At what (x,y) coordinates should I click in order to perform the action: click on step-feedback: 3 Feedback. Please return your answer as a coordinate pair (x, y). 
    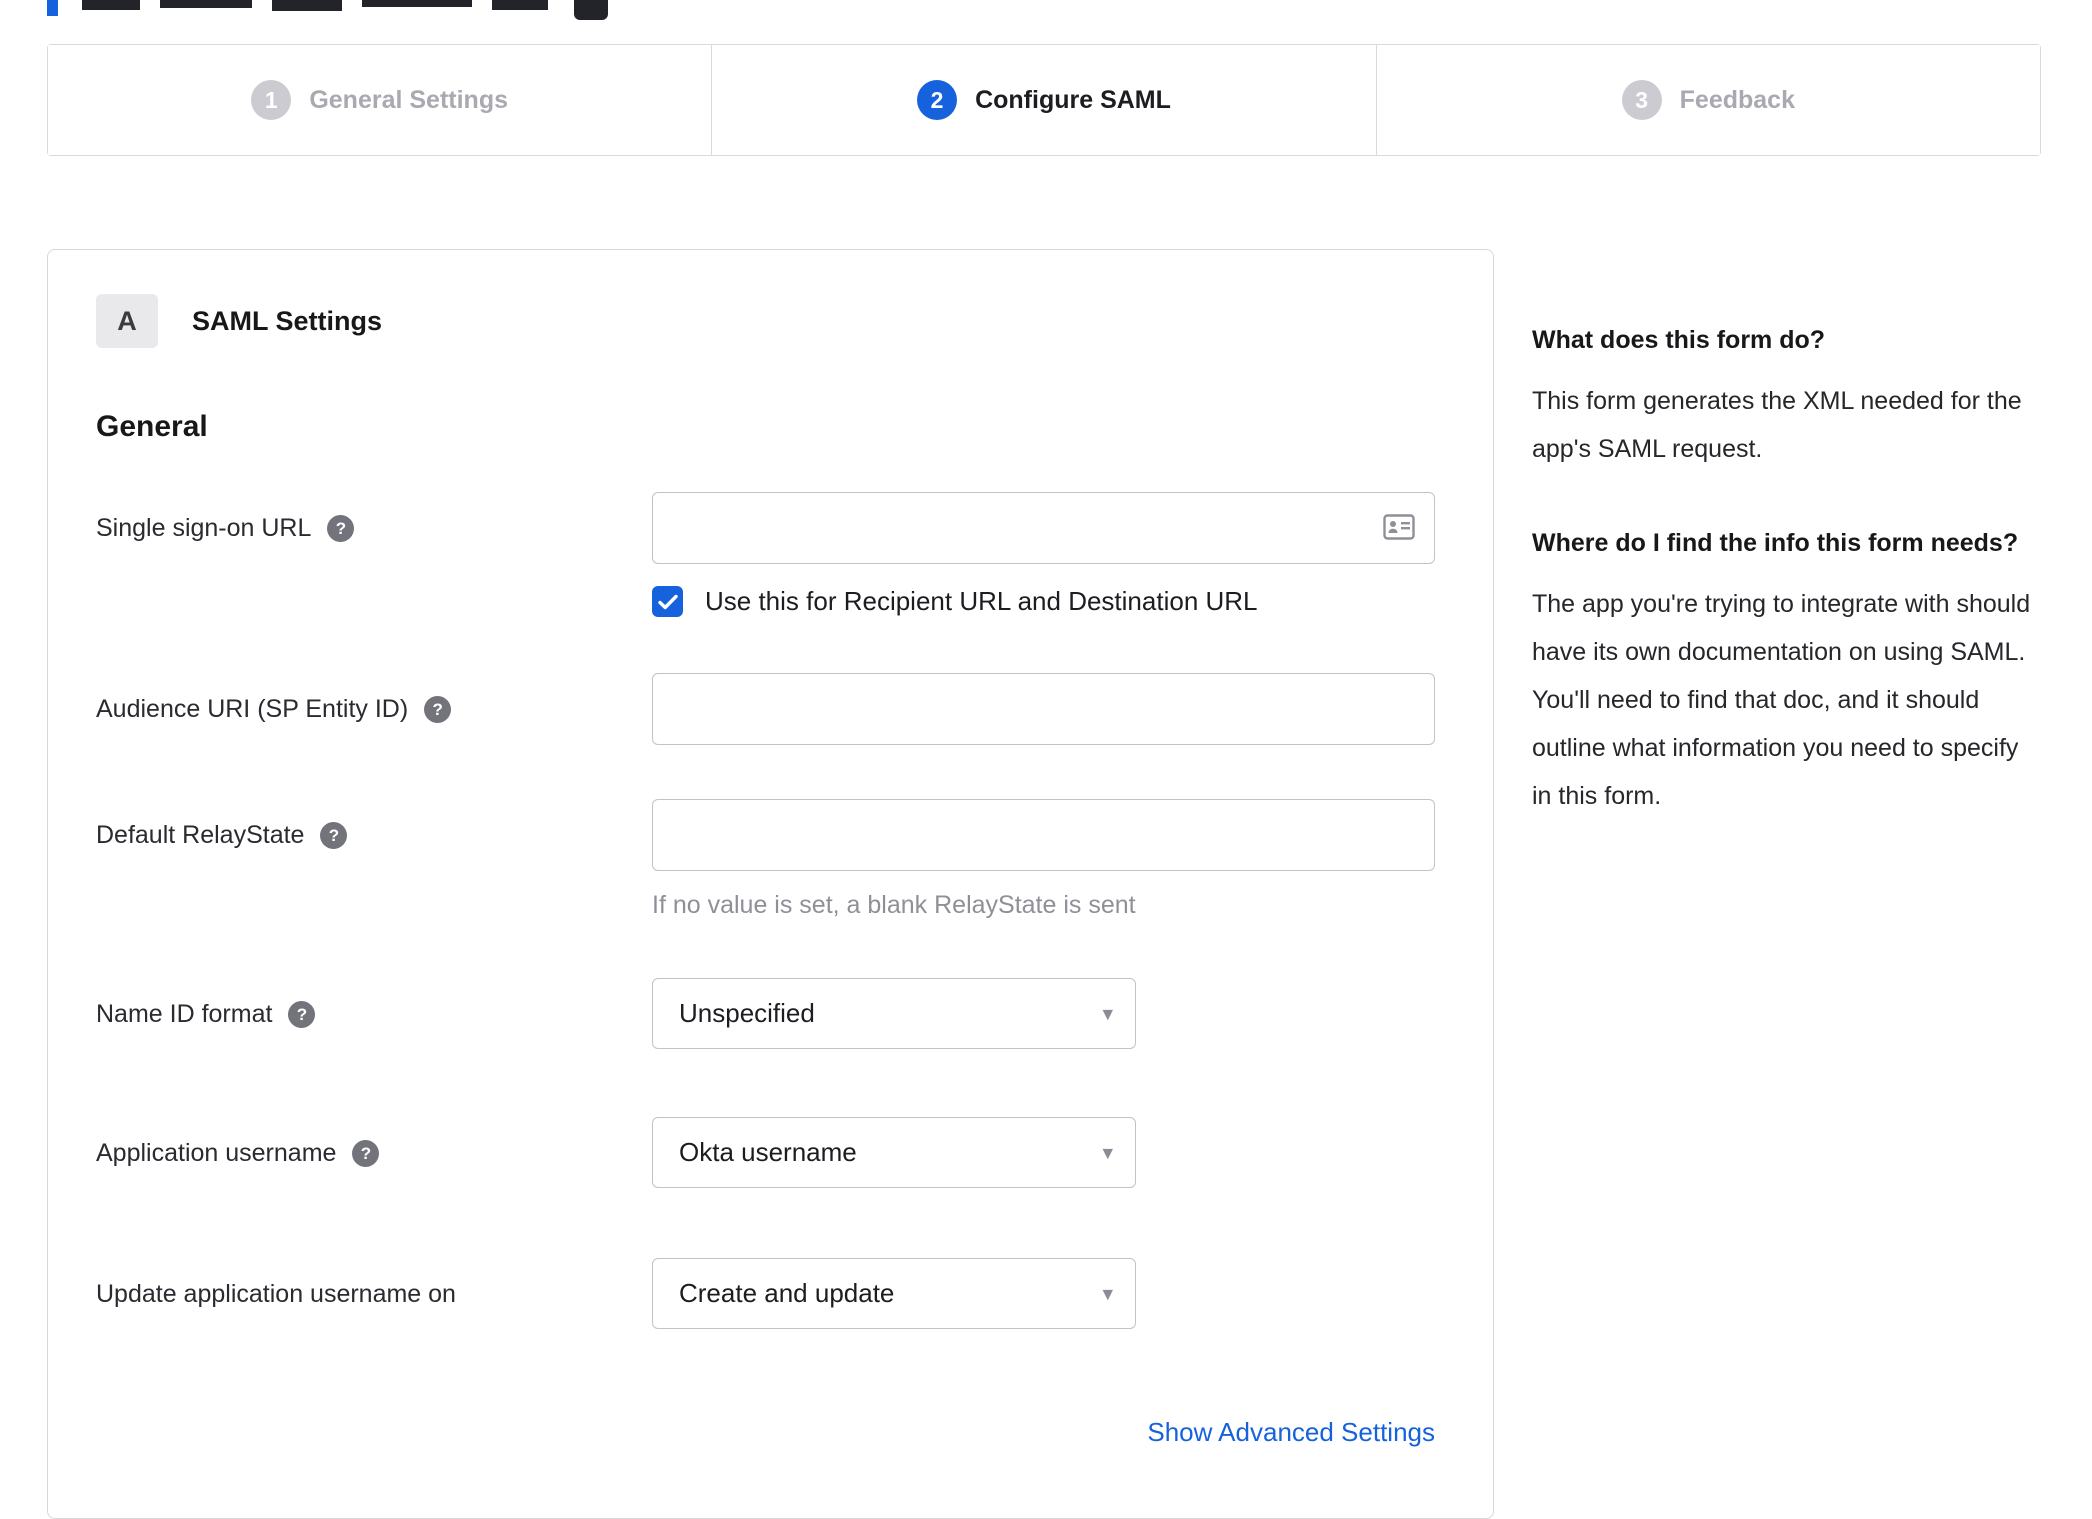
    Looking at the image, I should click on (1707, 100).